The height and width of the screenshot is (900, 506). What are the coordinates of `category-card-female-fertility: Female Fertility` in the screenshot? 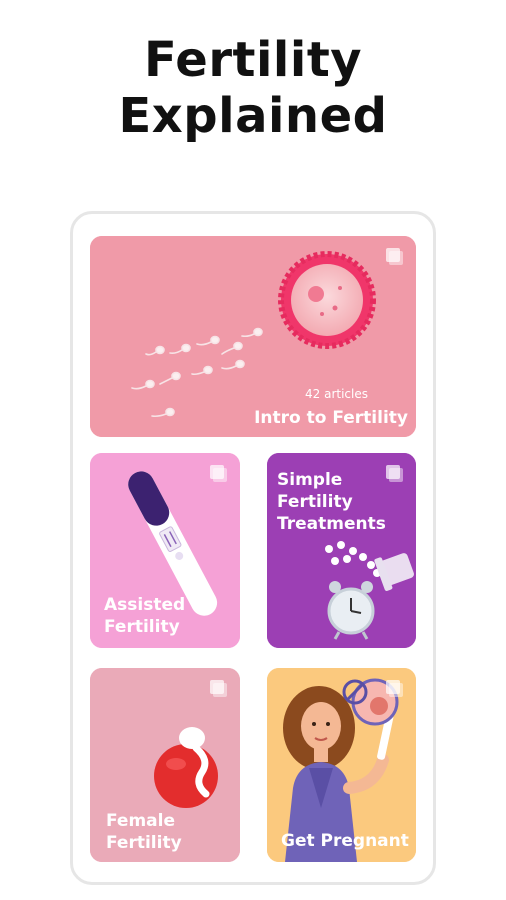 It's located at (165, 765).